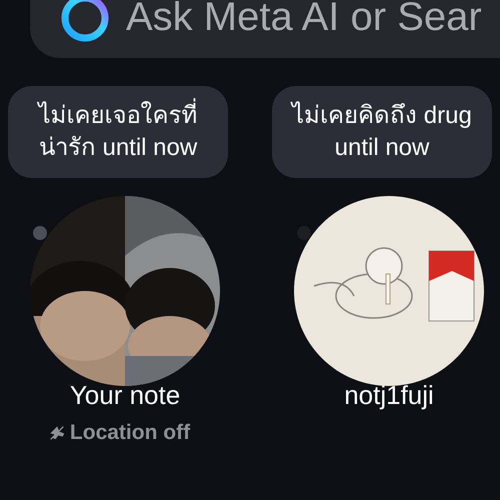 This screenshot has width=500, height=500. Describe the element at coordinates (313, 20) in the screenshot. I see `search-input: Ask Meta AI or Sear` at that location.